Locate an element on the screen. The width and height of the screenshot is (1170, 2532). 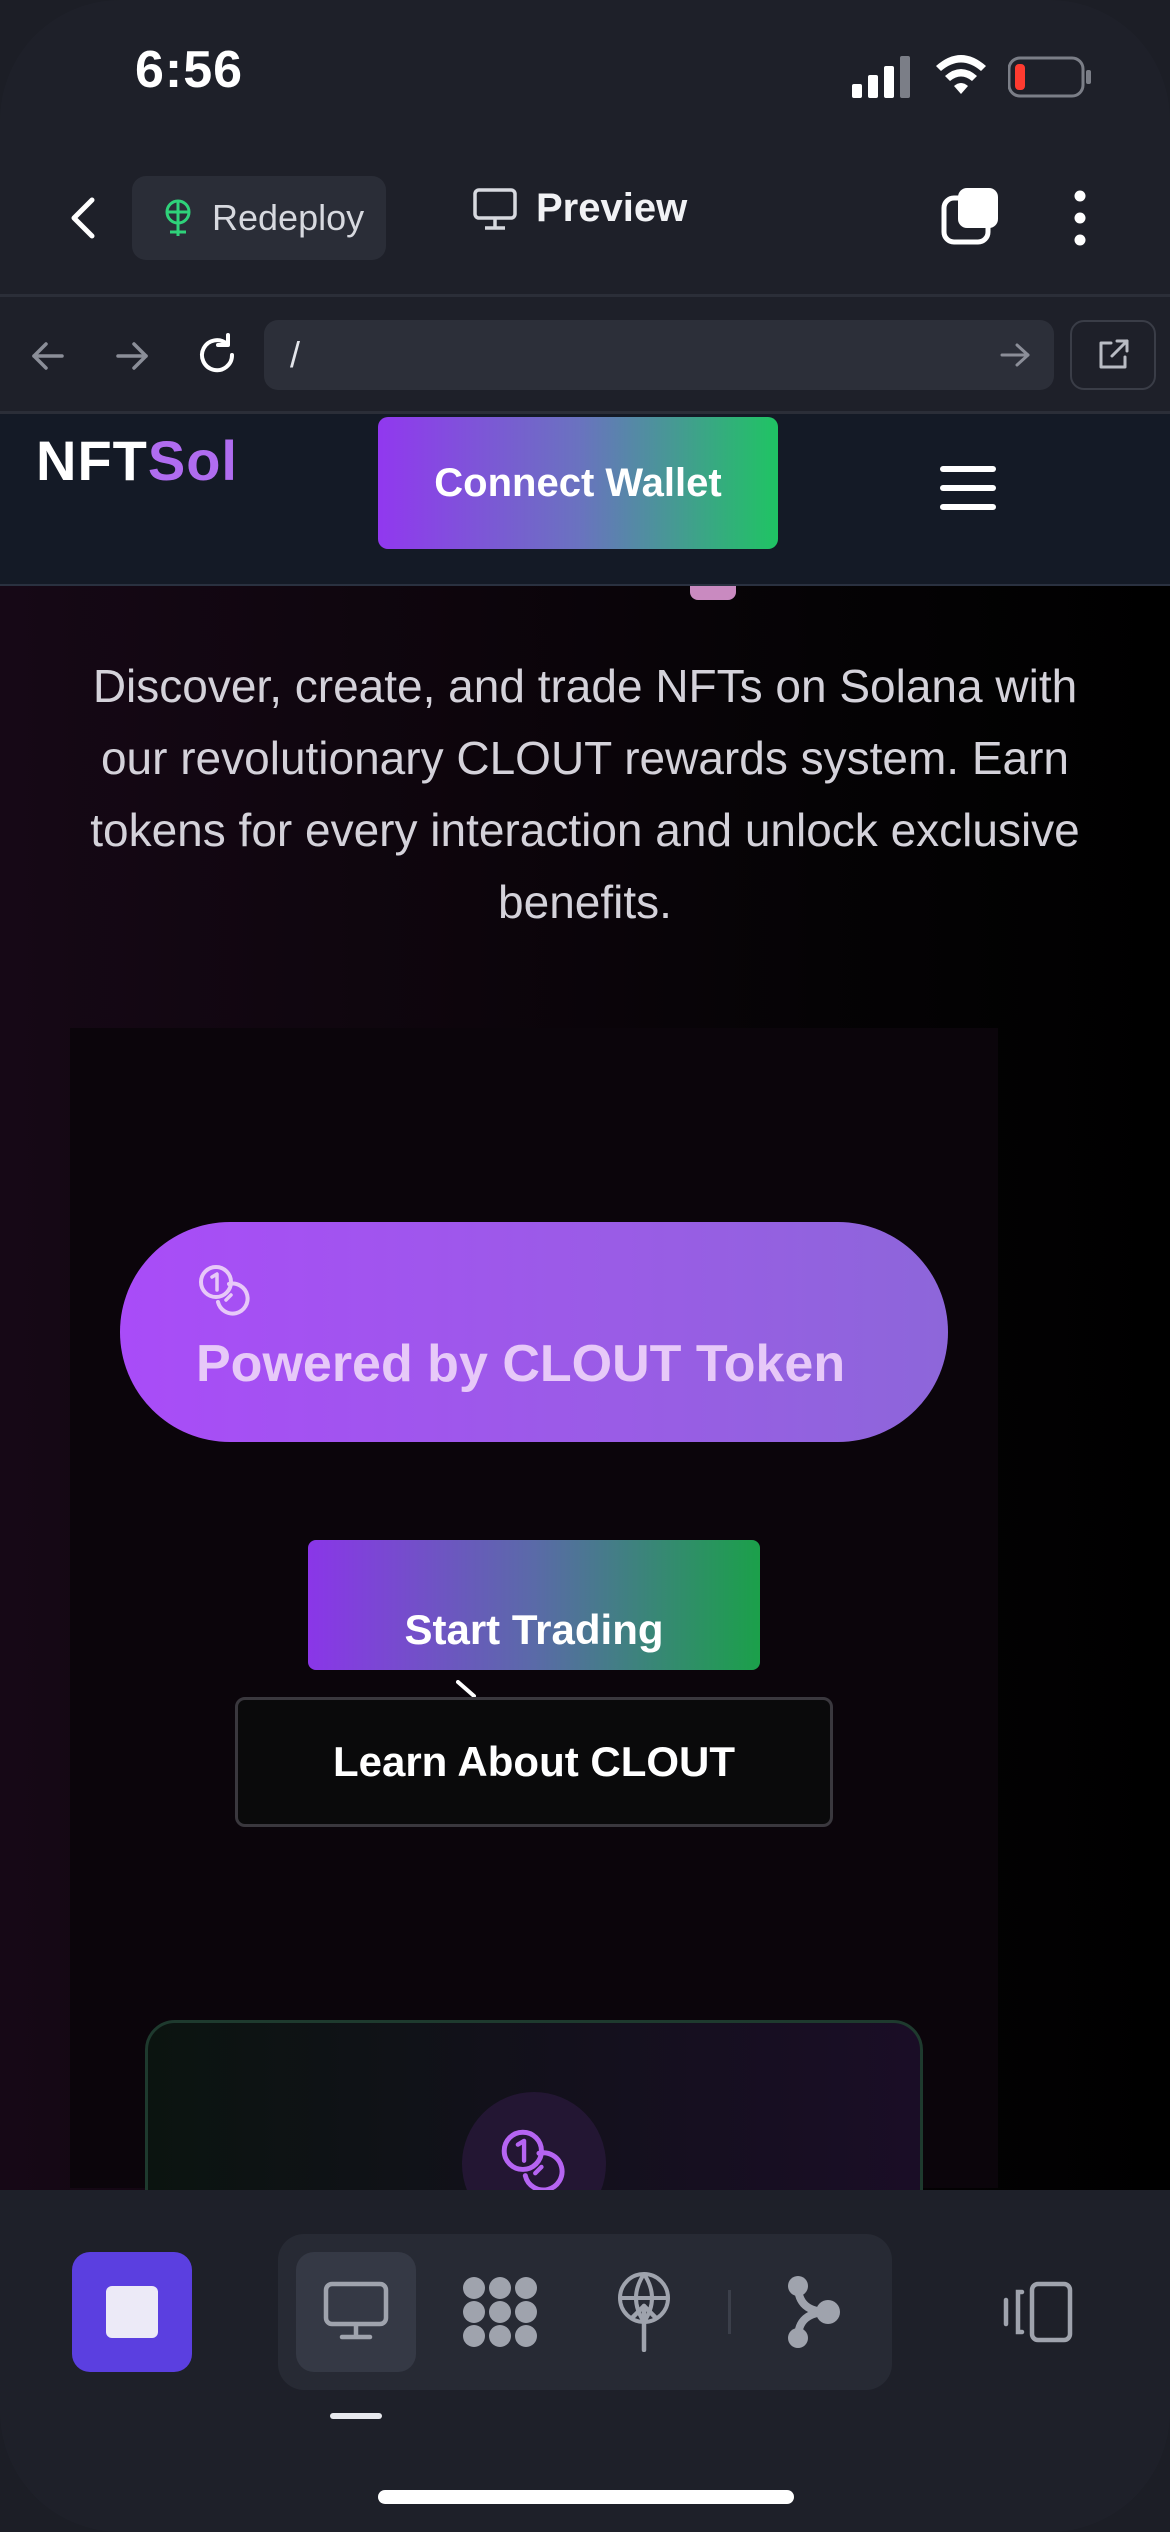
more-vertical-icon is located at coordinates (1080, 218).